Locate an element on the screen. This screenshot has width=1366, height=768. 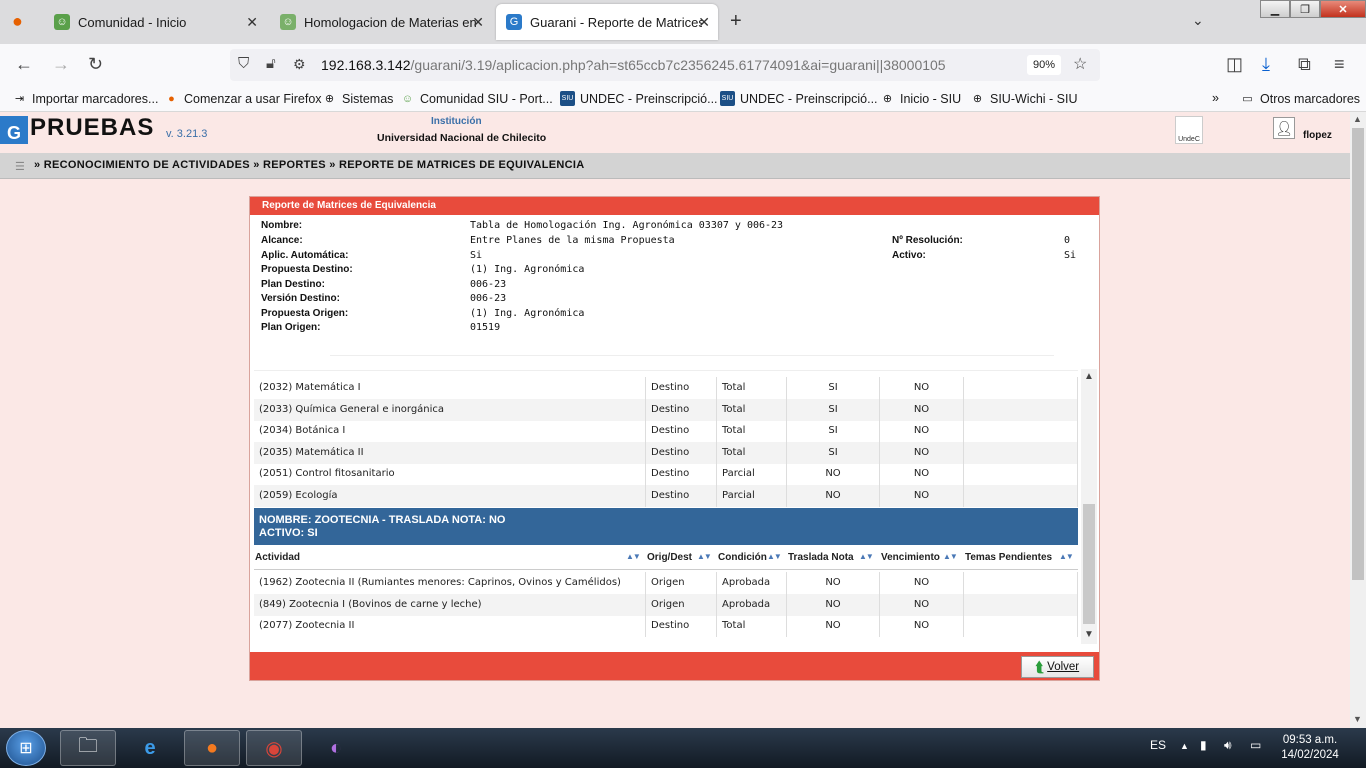
volume-icon: 🔊︎ is located at coordinates (1228, 745).